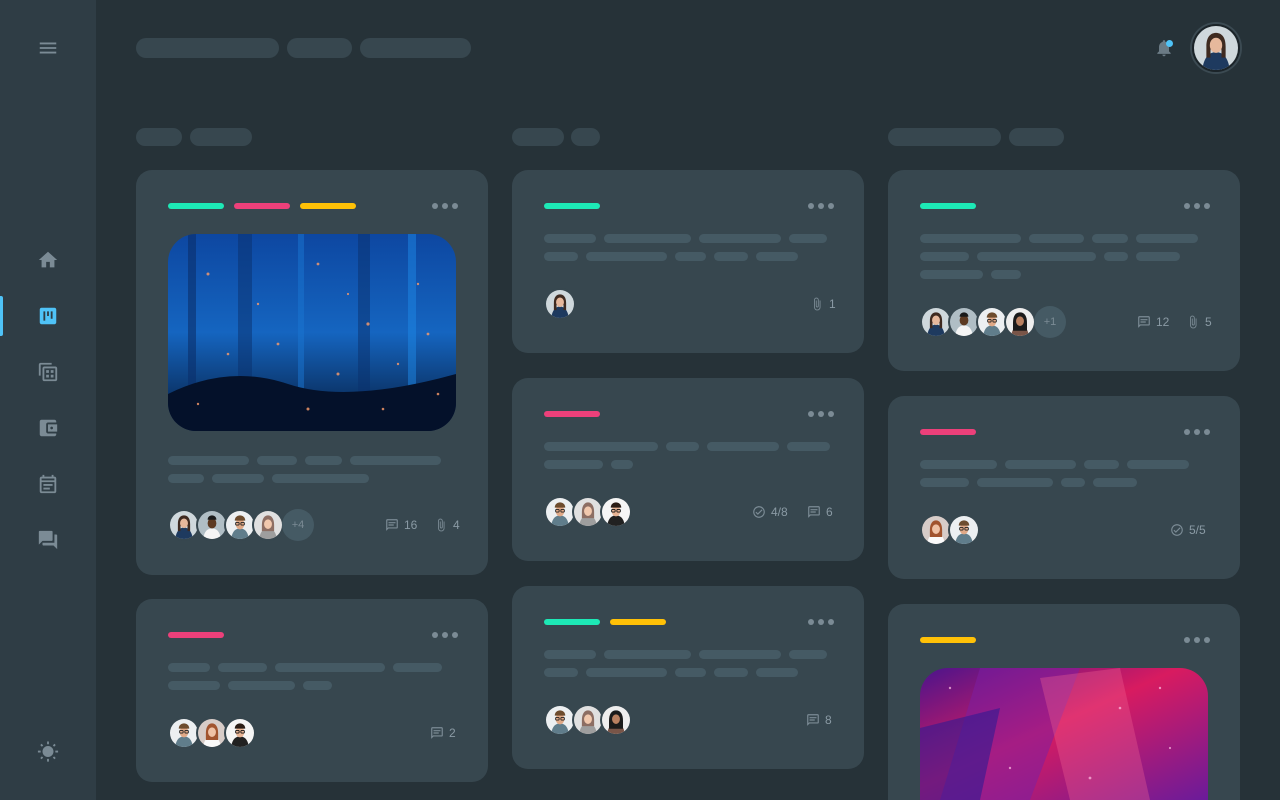 The image size is (1280, 800). I want to click on attachment-count: 1, so click(823, 304).